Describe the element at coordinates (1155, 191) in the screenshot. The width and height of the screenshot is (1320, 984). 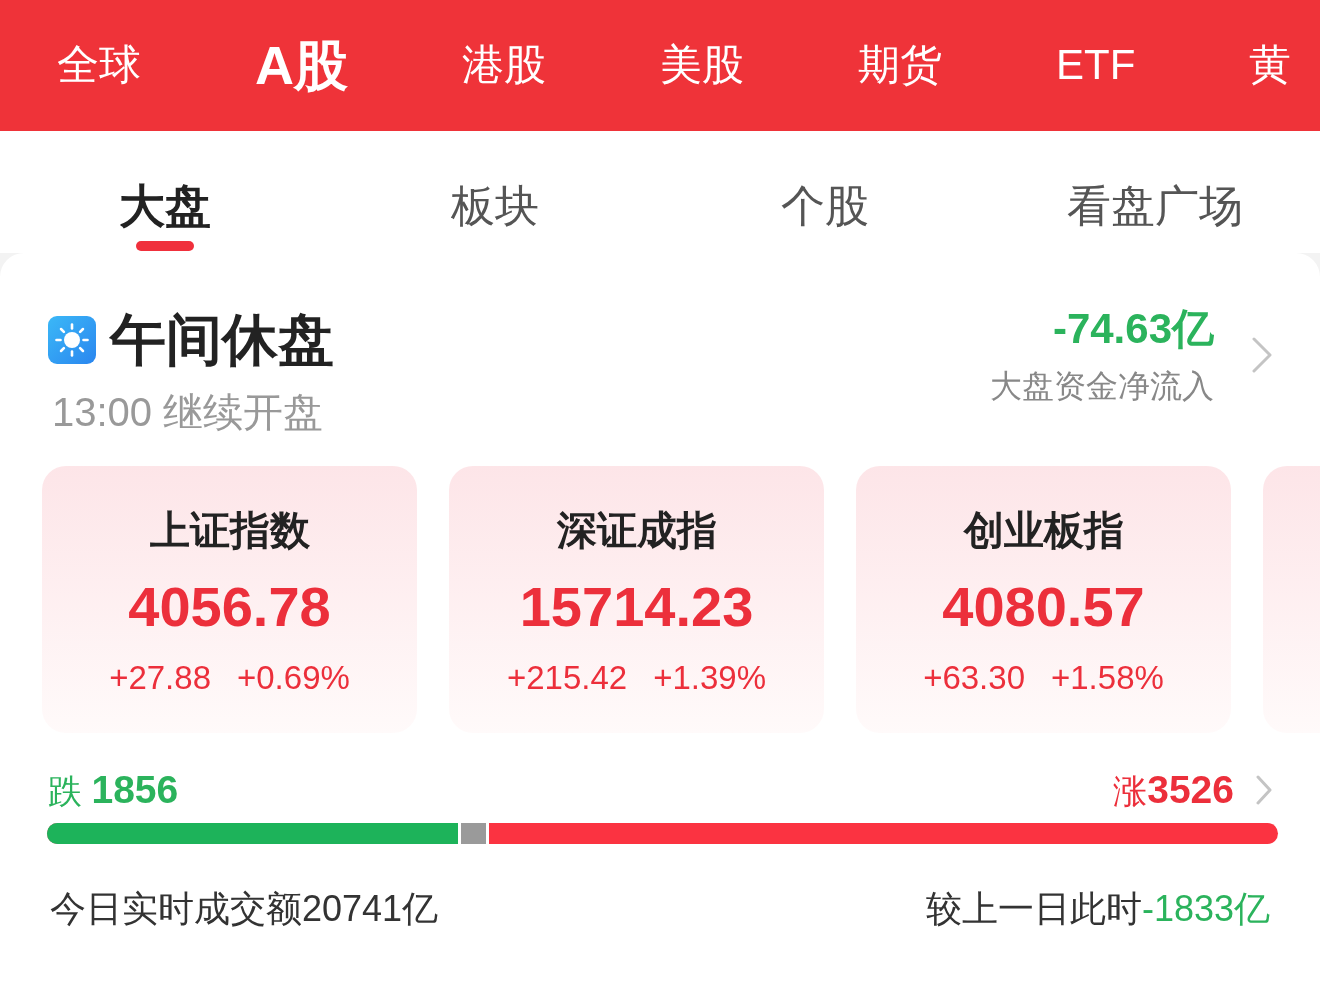
I see `sub-tab: 看盘广场` at that location.